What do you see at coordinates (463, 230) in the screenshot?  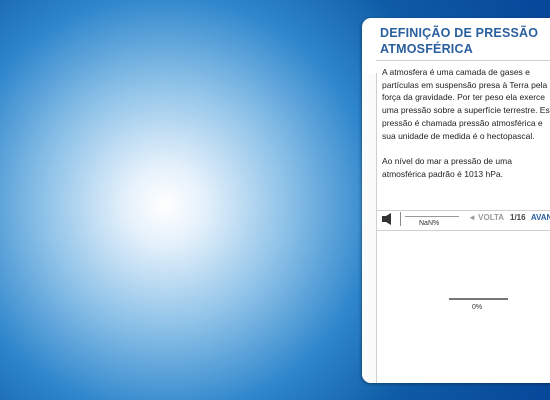 I see `controls-bottom-divider` at bounding box center [463, 230].